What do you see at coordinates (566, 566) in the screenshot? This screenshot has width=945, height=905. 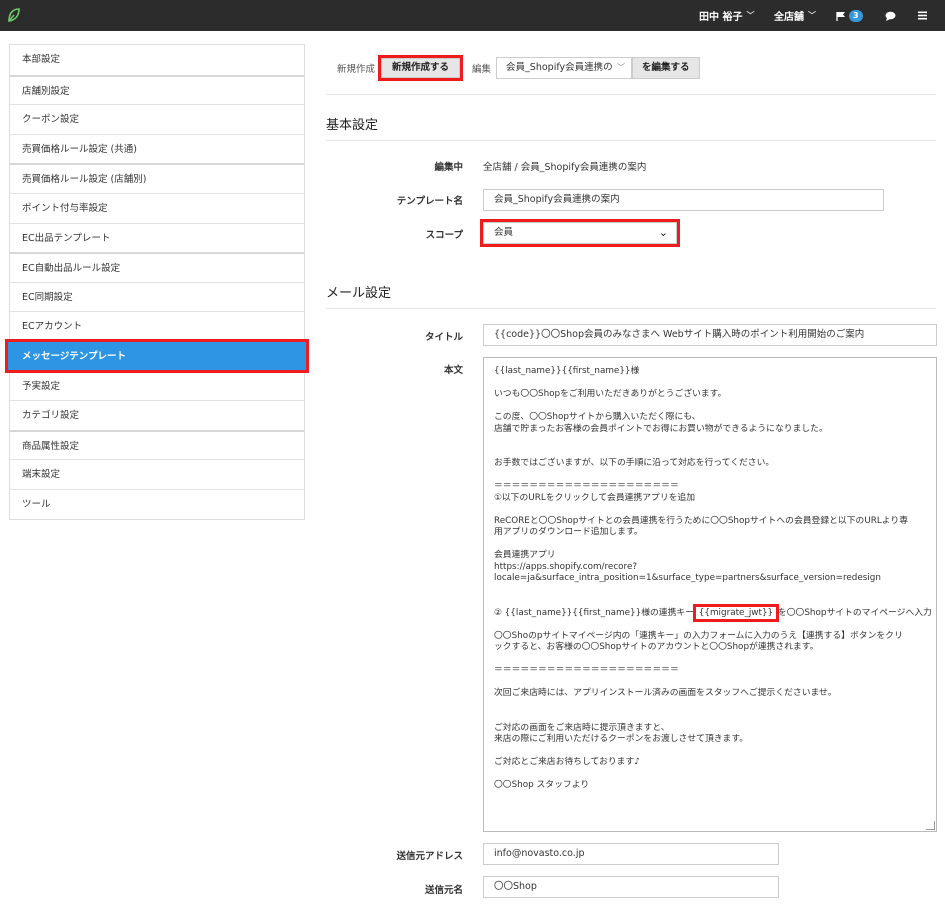 I see `body-line: https://apps.shopify.com/recore?` at bounding box center [566, 566].